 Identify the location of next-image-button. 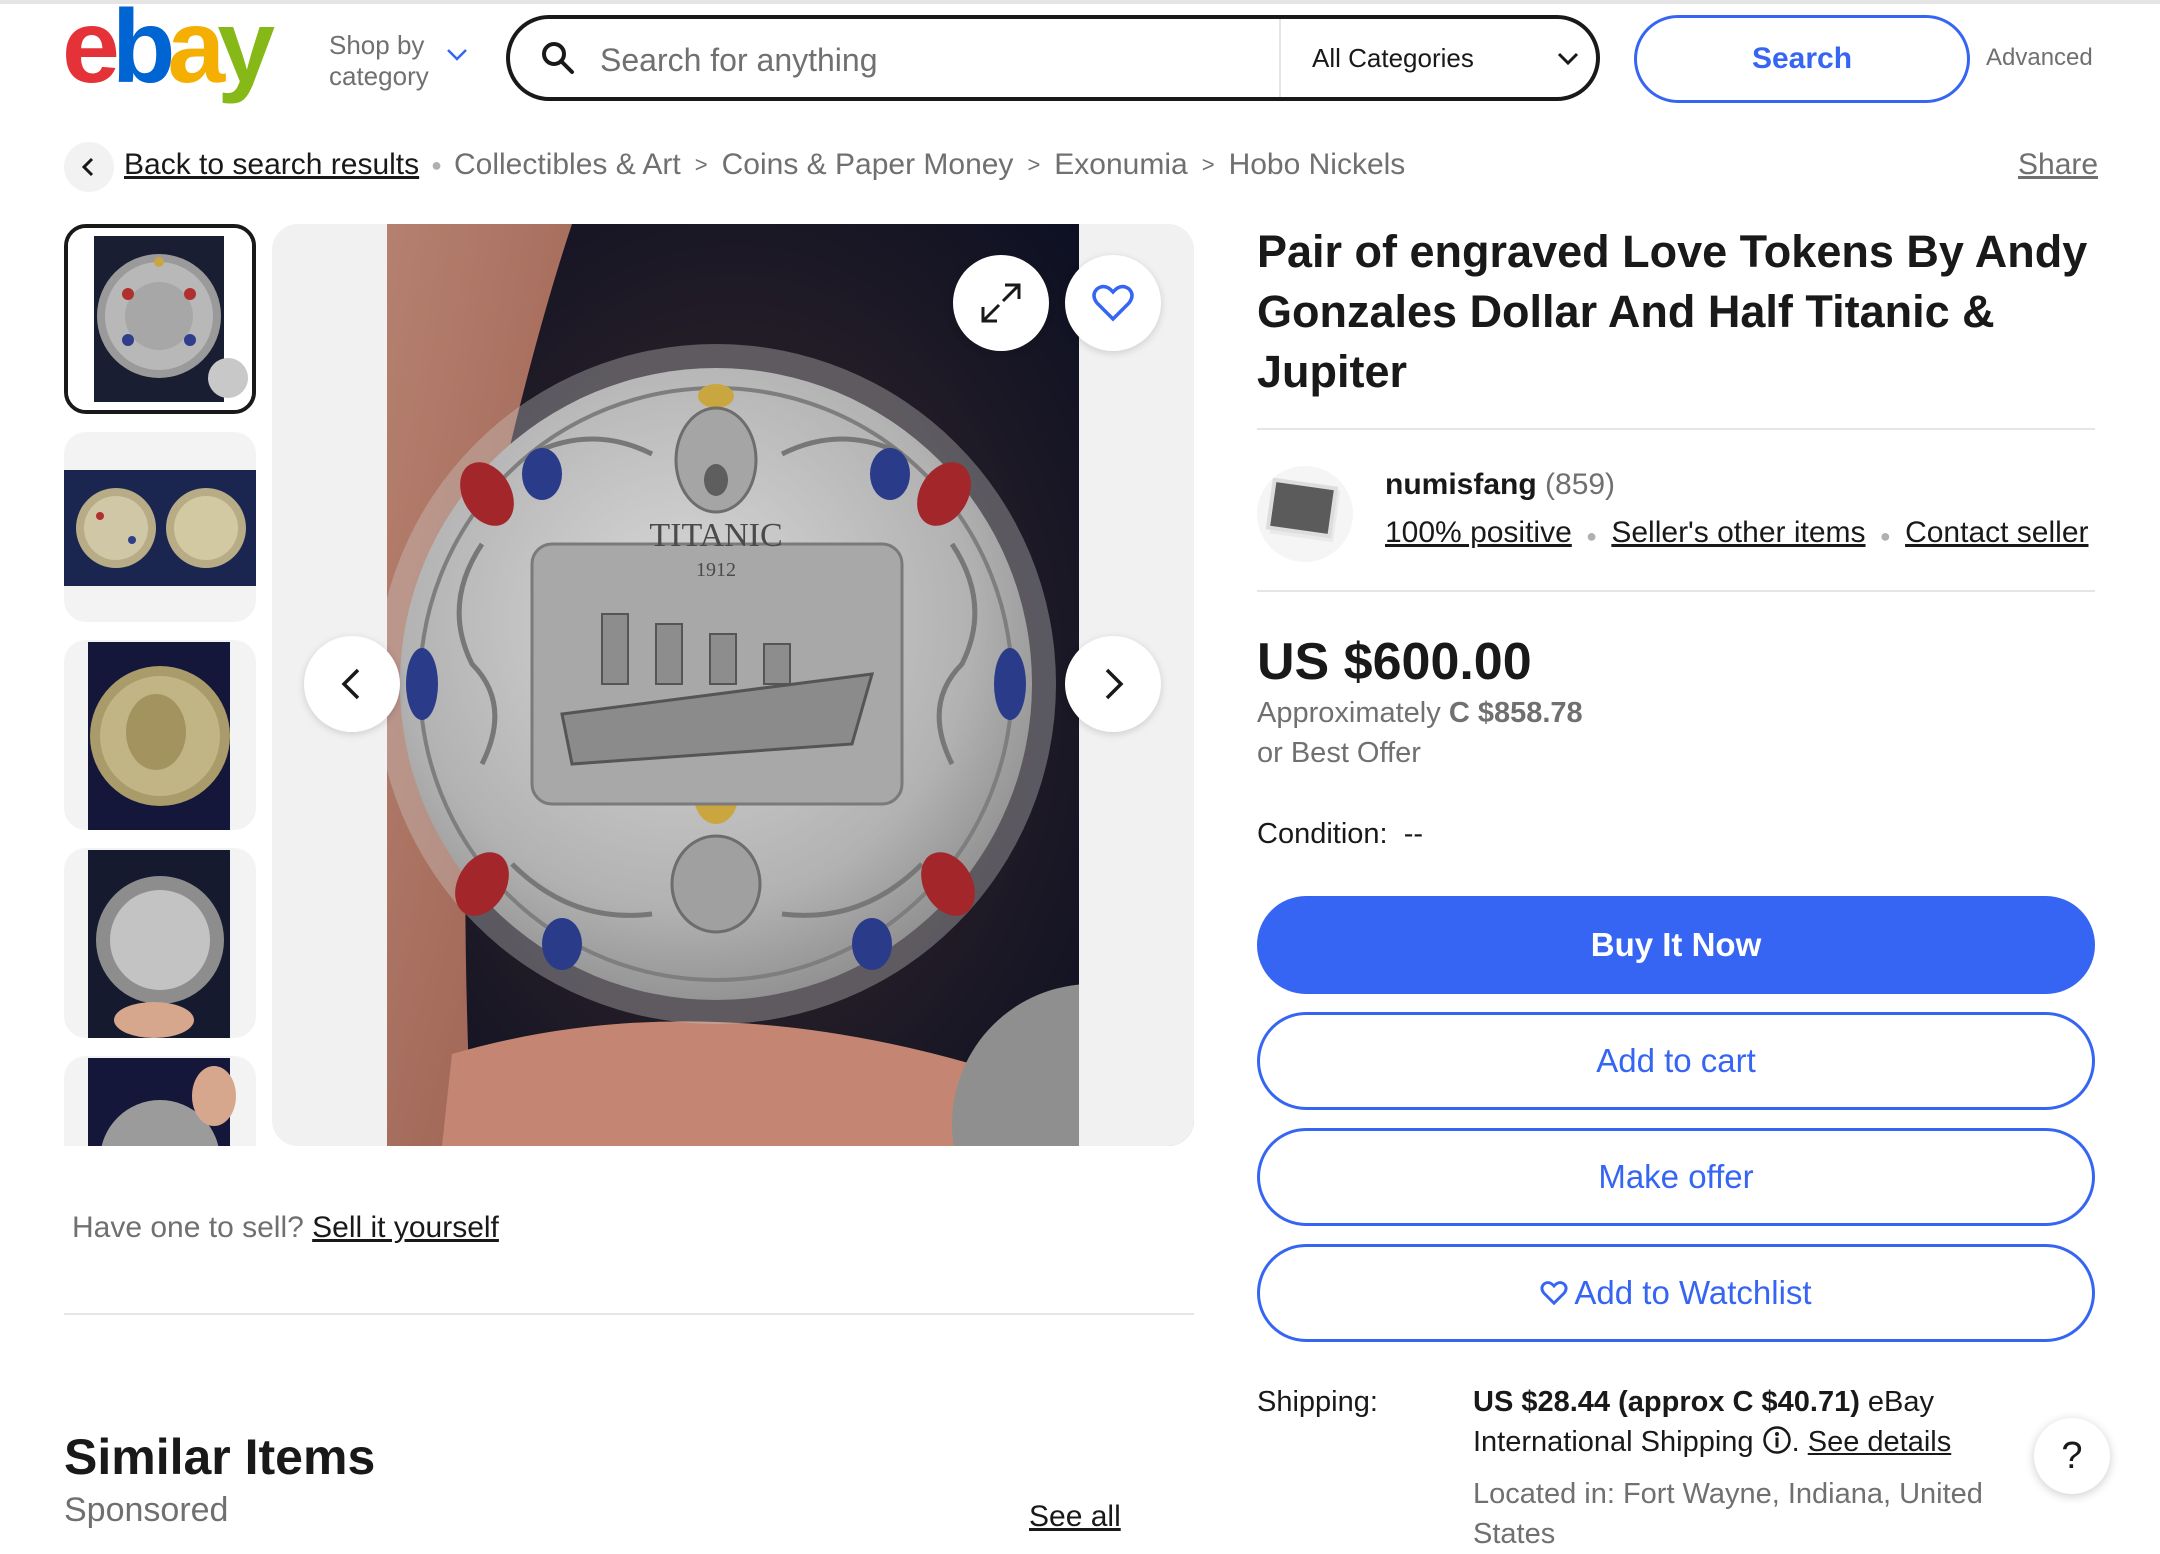
(1113, 684).